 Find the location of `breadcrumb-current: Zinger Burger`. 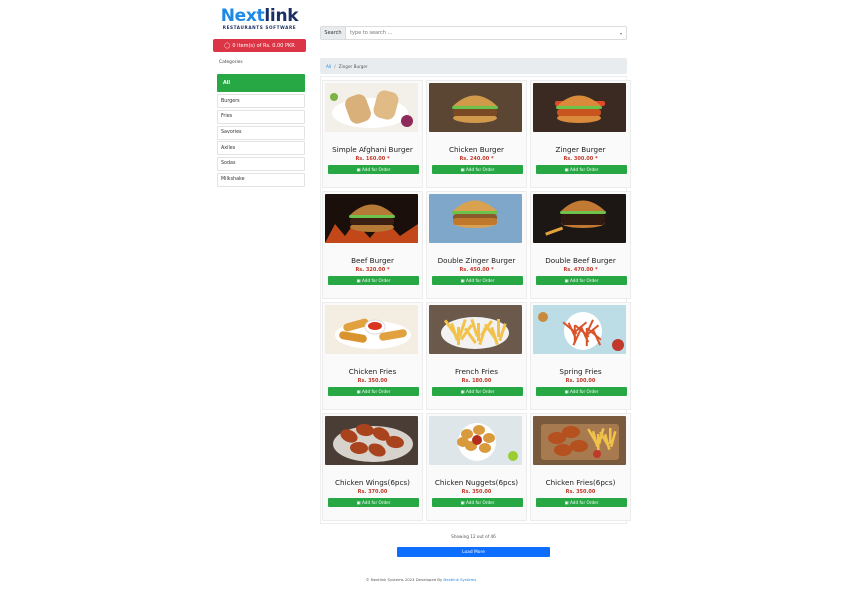

breadcrumb-current: Zinger Burger is located at coordinates (353, 66).